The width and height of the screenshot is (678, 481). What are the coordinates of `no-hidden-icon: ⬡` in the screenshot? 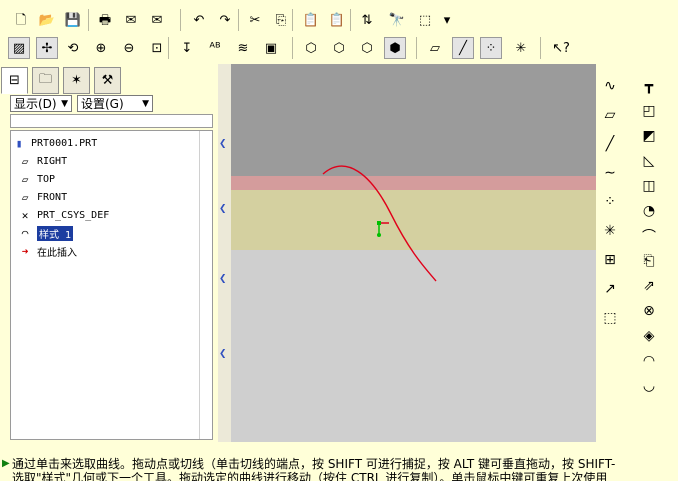 It's located at (367, 48).